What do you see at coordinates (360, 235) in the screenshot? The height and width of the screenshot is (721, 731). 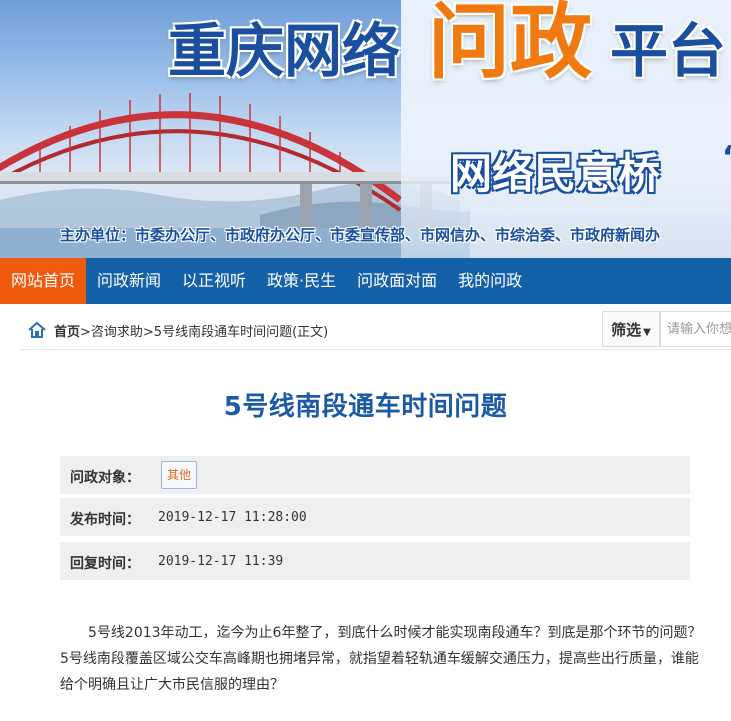 I see `banner-organizers: 主办单位：市委办公厅、市政府办公厅、市委宣传部、市网信办、市综治委、市政府新闻办` at bounding box center [360, 235].